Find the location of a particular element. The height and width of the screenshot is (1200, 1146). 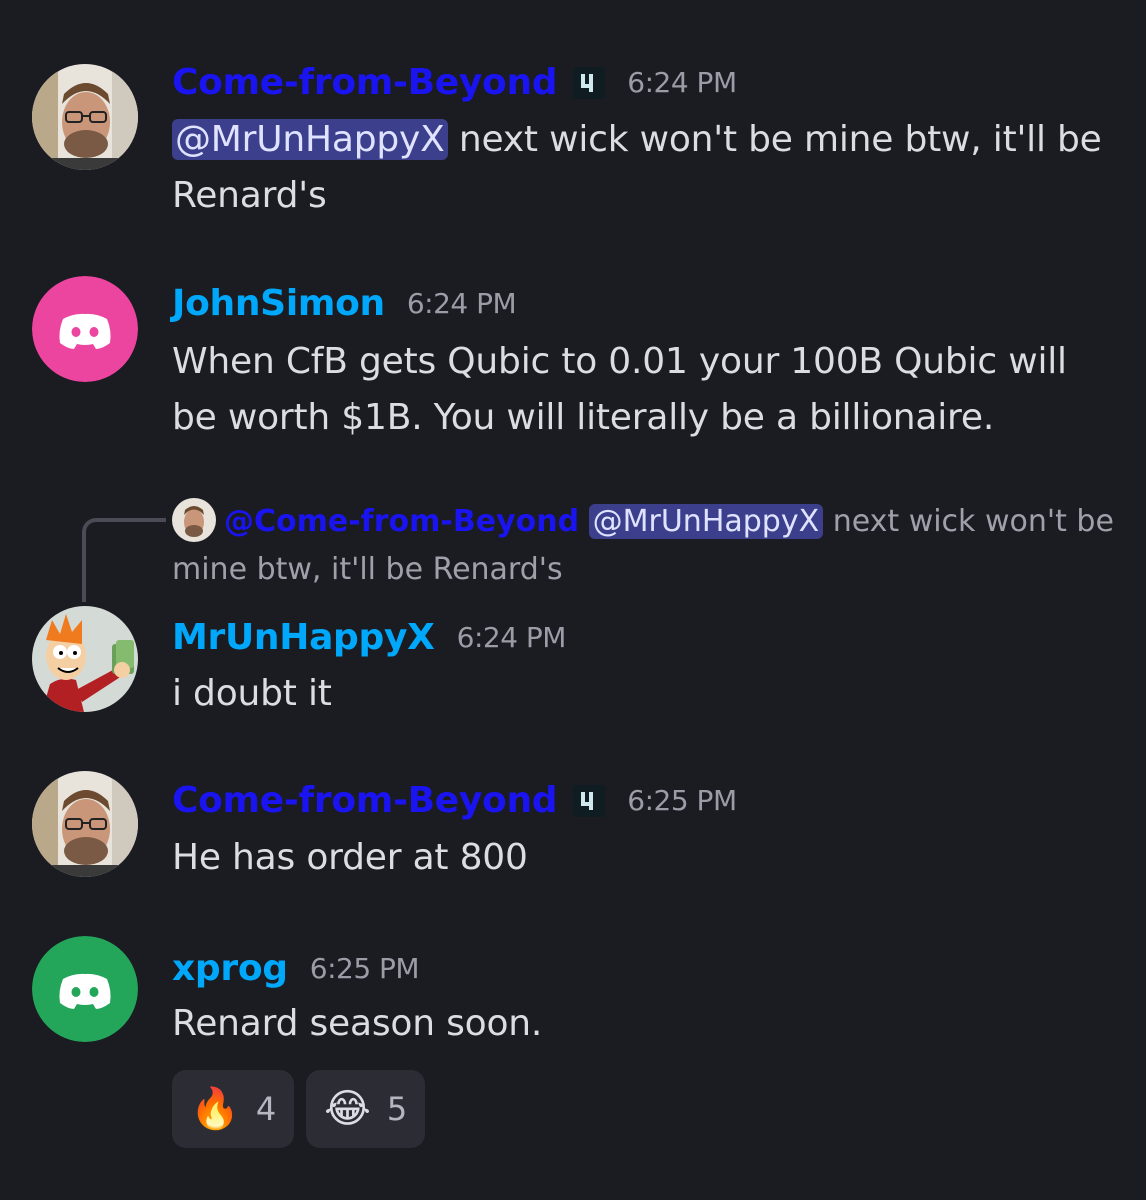

message-header: Come-from-Beyond 6:25 PM is located at coordinates (454, 800).